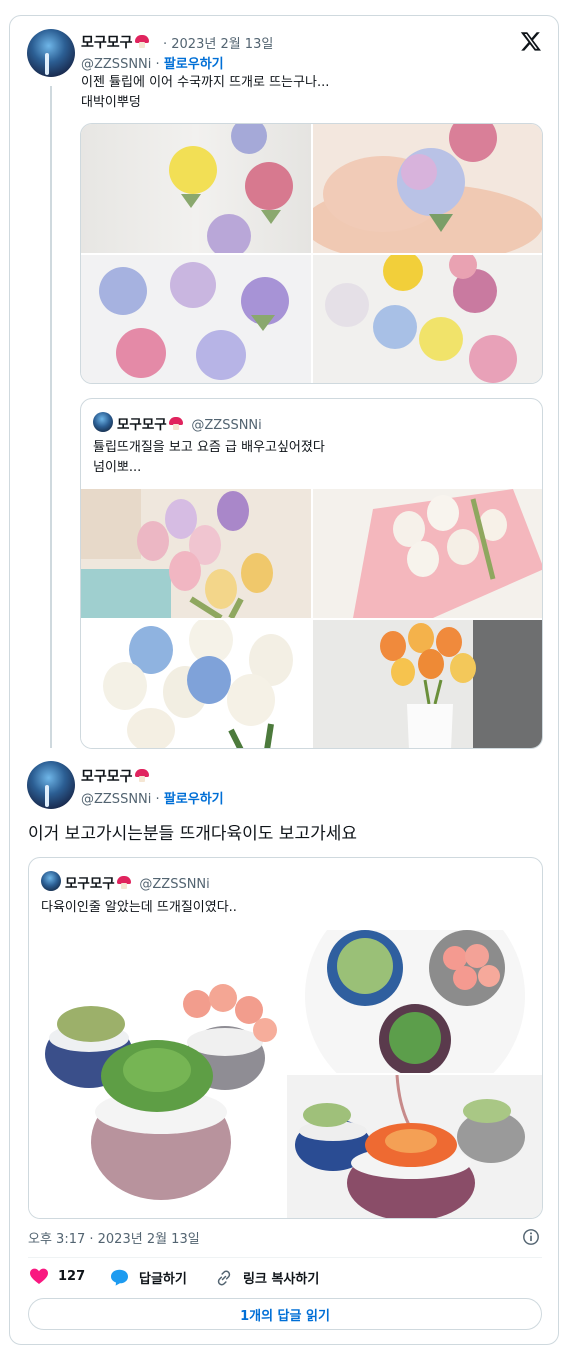 The image size is (568, 1358). What do you see at coordinates (224, 1277) in the screenshot?
I see `link-icon` at bounding box center [224, 1277].